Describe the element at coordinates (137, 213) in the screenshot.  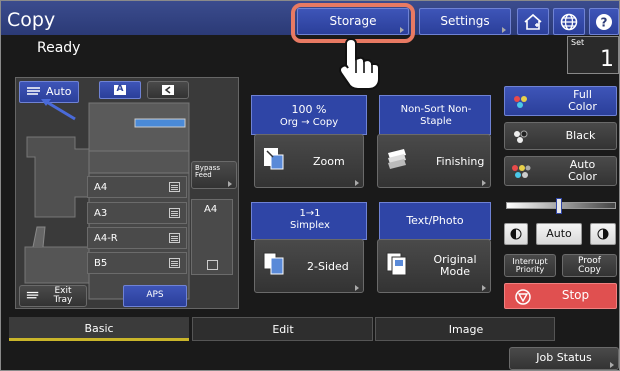
I see `tray-a3: A3` at that location.